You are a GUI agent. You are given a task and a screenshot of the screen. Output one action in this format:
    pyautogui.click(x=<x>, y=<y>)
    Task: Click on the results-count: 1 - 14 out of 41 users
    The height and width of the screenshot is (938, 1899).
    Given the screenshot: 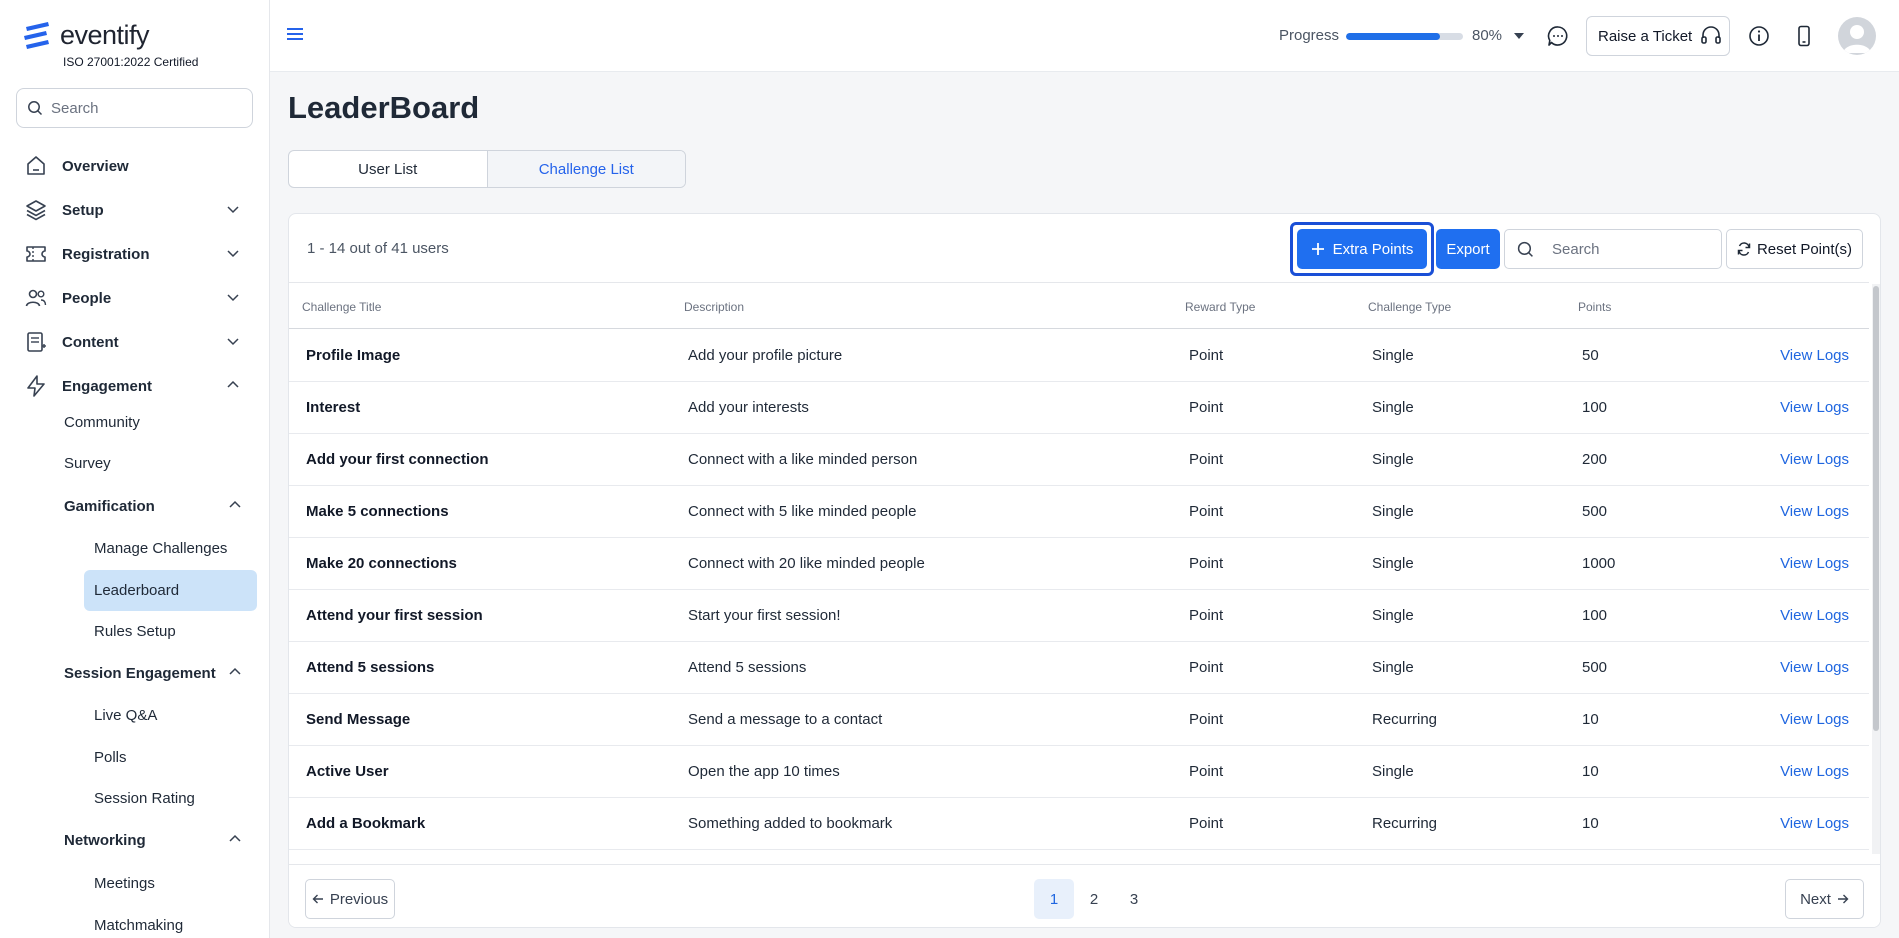 What is the action you would take?
    pyautogui.click(x=378, y=248)
    